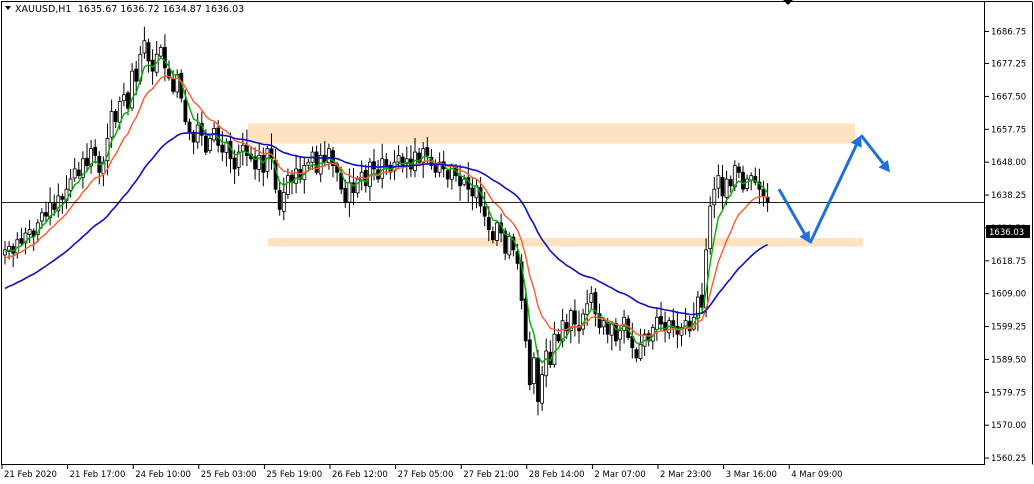  I want to click on y-tick-label: 1579.75, so click(1008, 393).